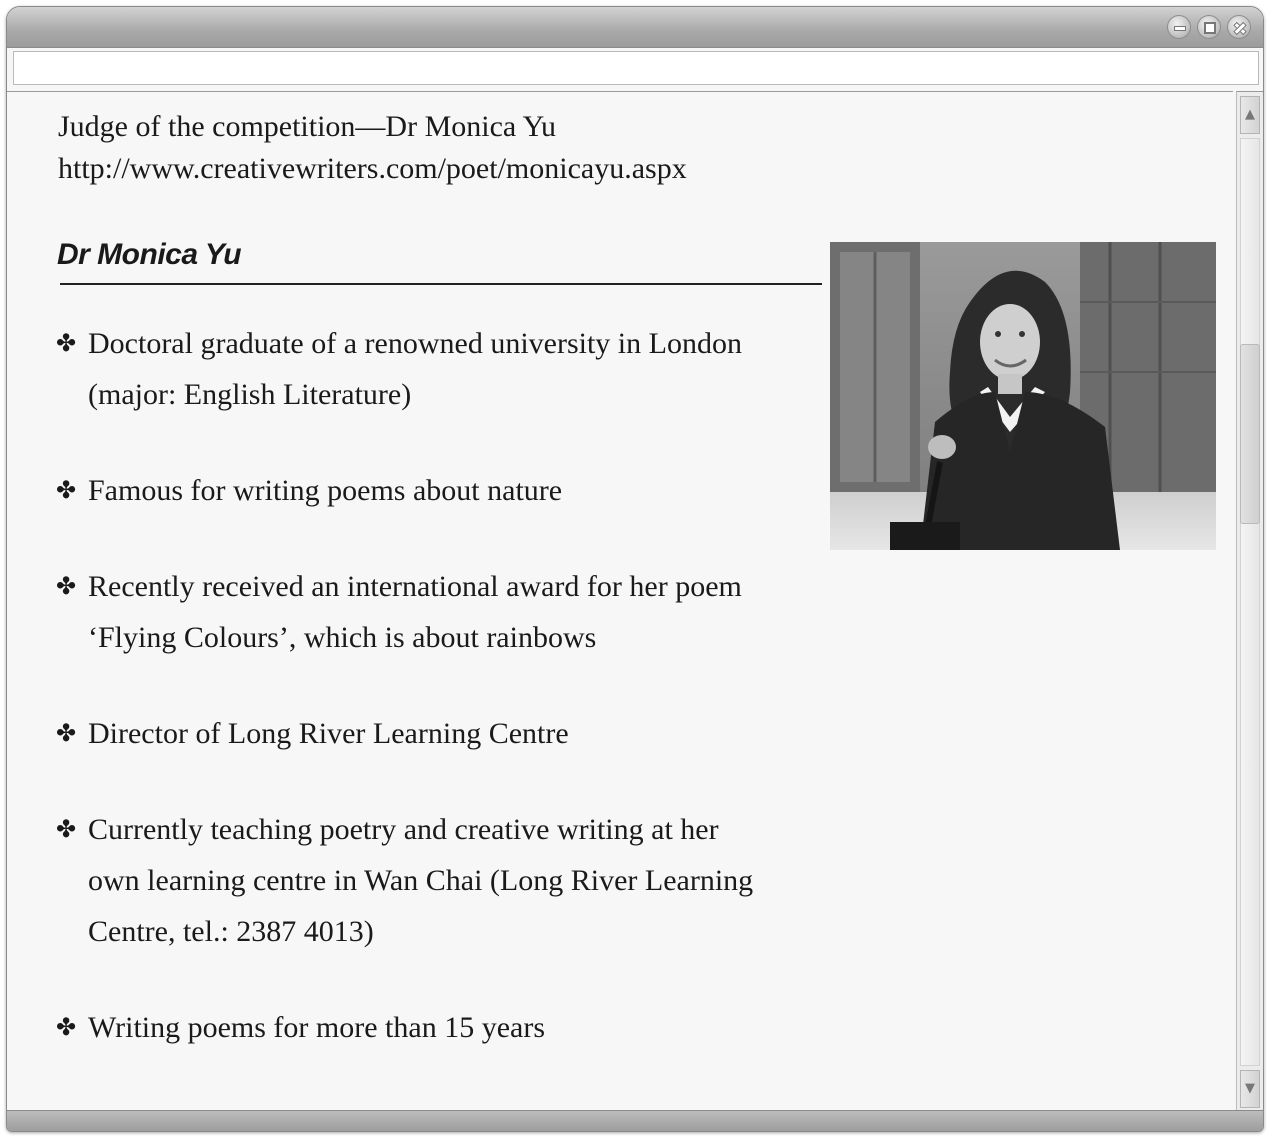 This screenshot has height=1136, width=1268. What do you see at coordinates (636, 68) in the screenshot?
I see `address-bar` at bounding box center [636, 68].